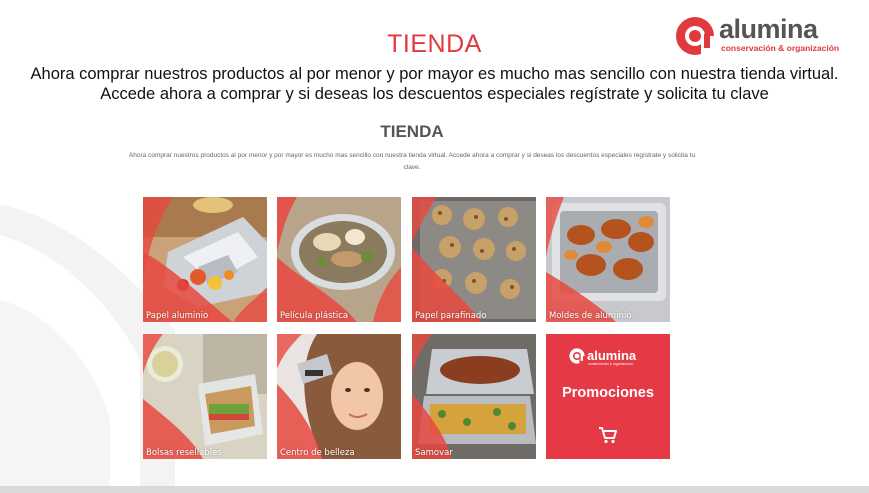 The image size is (869, 493). Describe the element at coordinates (317, 453) in the screenshot. I see `product-label: Centro de belleza` at that location.